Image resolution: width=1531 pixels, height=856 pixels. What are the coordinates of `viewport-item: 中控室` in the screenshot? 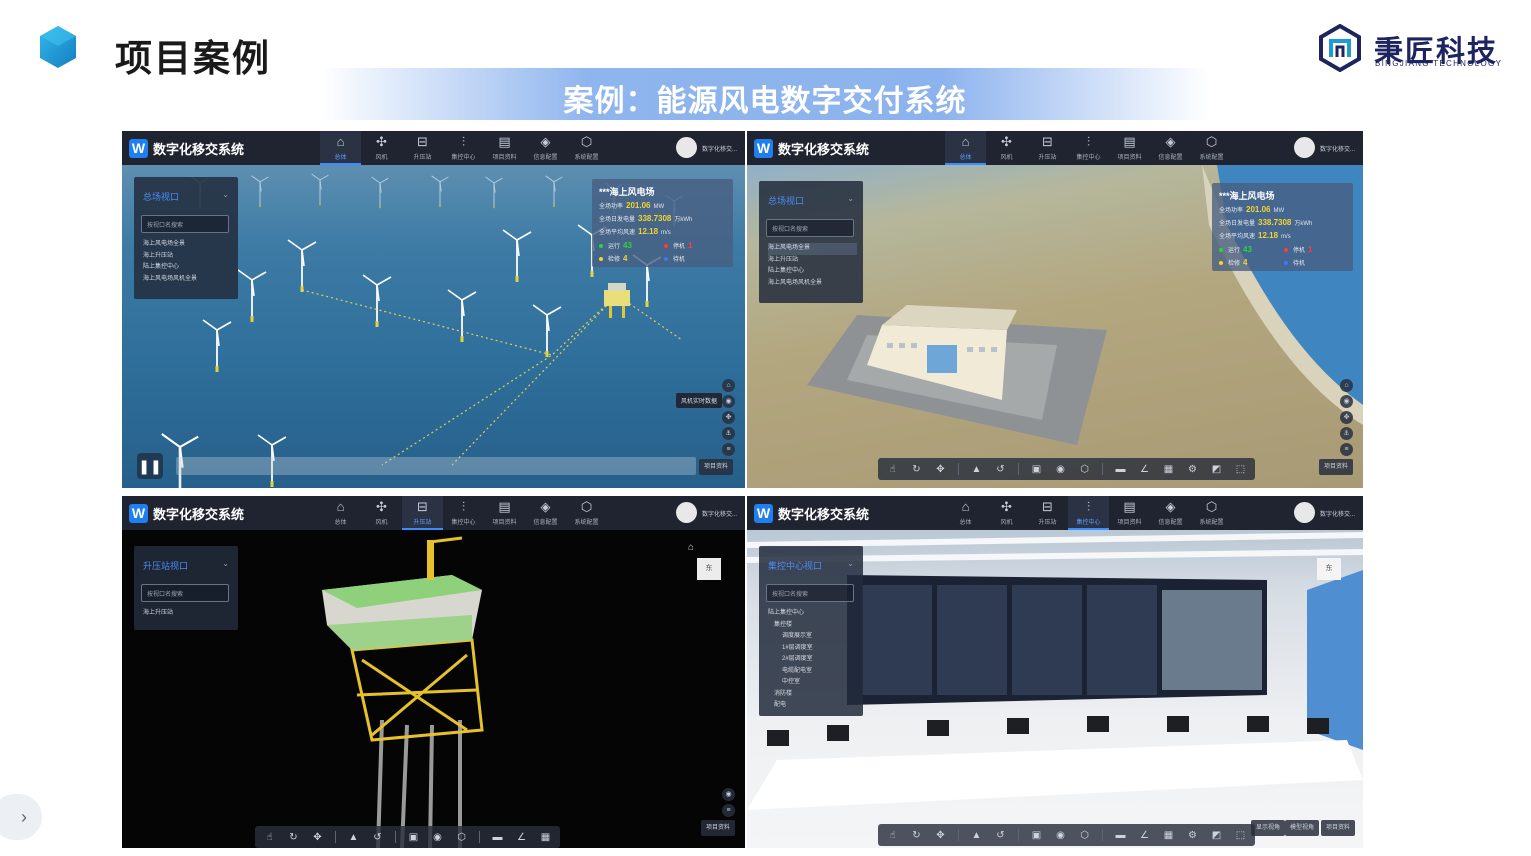 It's located at (812, 683).